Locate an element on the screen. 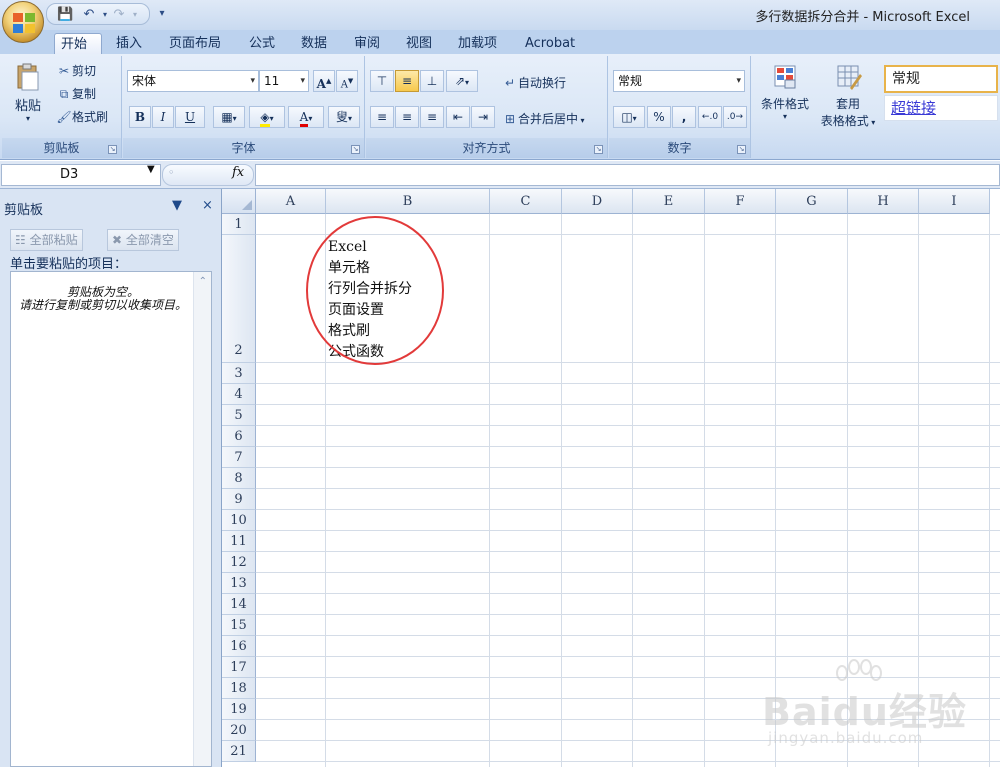 Image resolution: width=1000 pixels, height=767 pixels. row-header-6: 6 is located at coordinates (239, 436).